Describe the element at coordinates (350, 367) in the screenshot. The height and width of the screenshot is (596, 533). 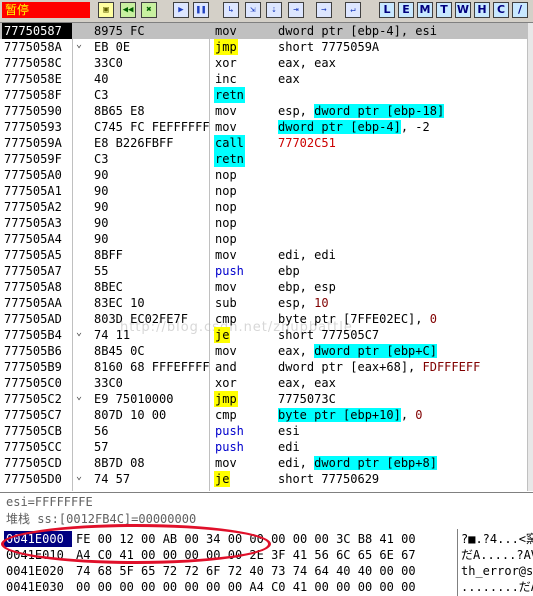
I see `operand-part: dword ptr [eax+68],` at that location.